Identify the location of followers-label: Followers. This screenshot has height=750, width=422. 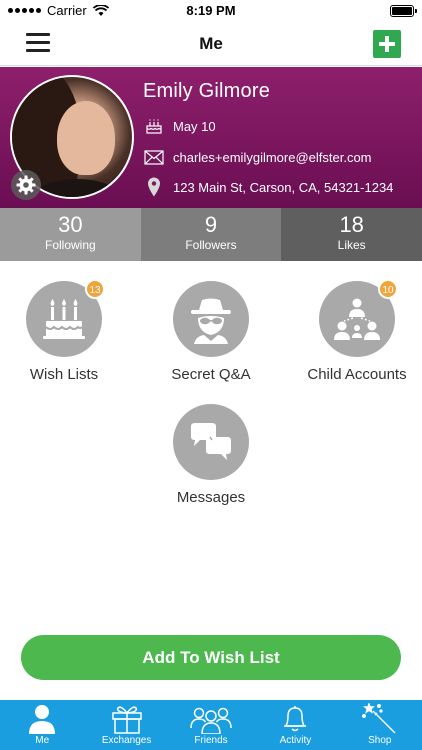
(211, 245).